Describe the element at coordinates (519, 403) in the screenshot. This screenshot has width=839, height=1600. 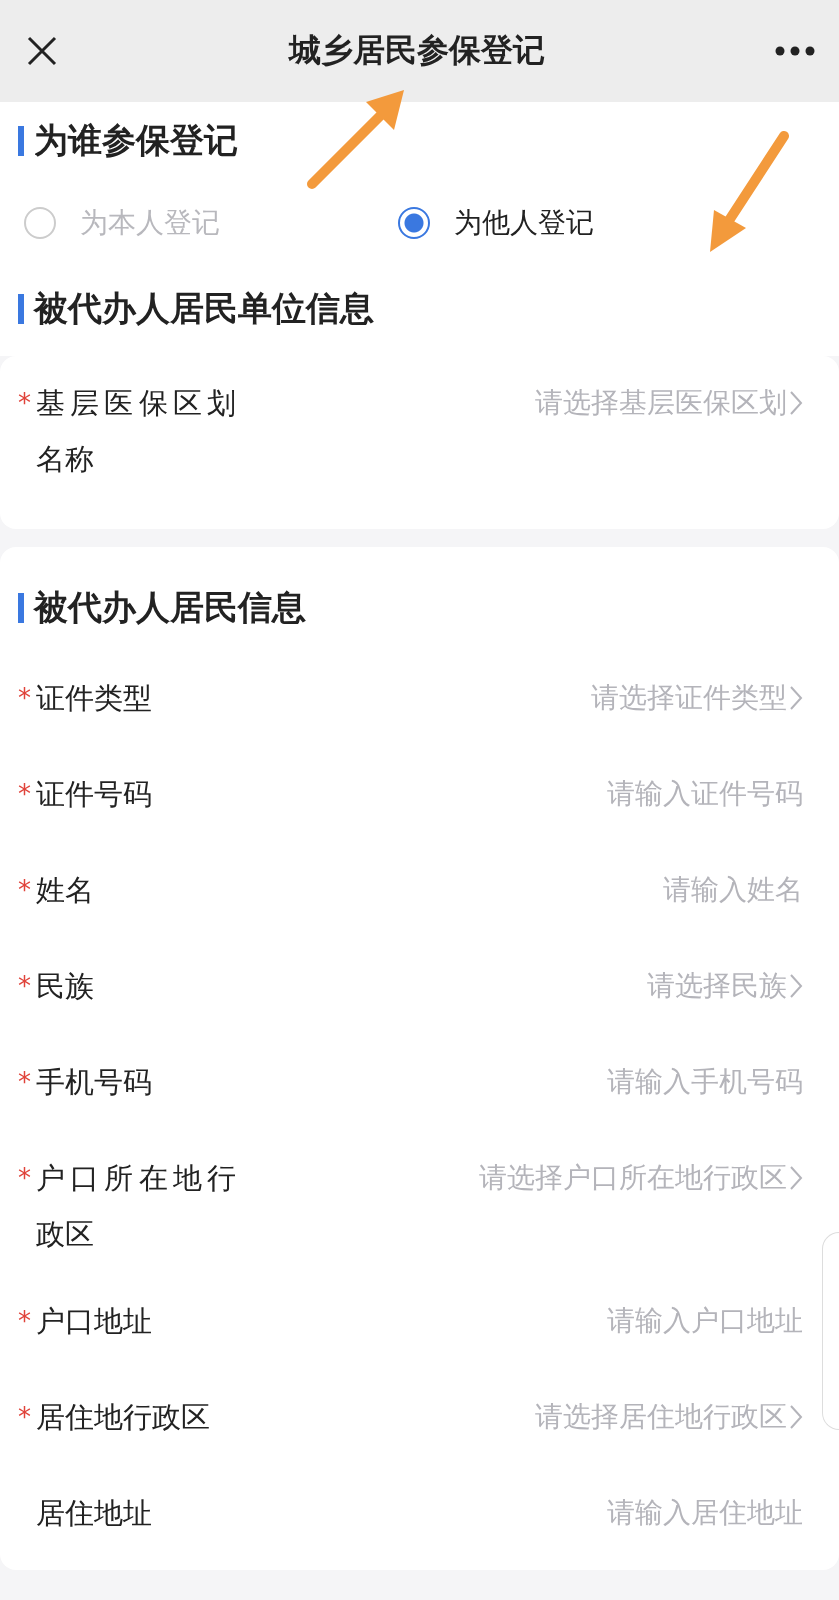
I see `select-field: 请选择基层医保区划` at that location.